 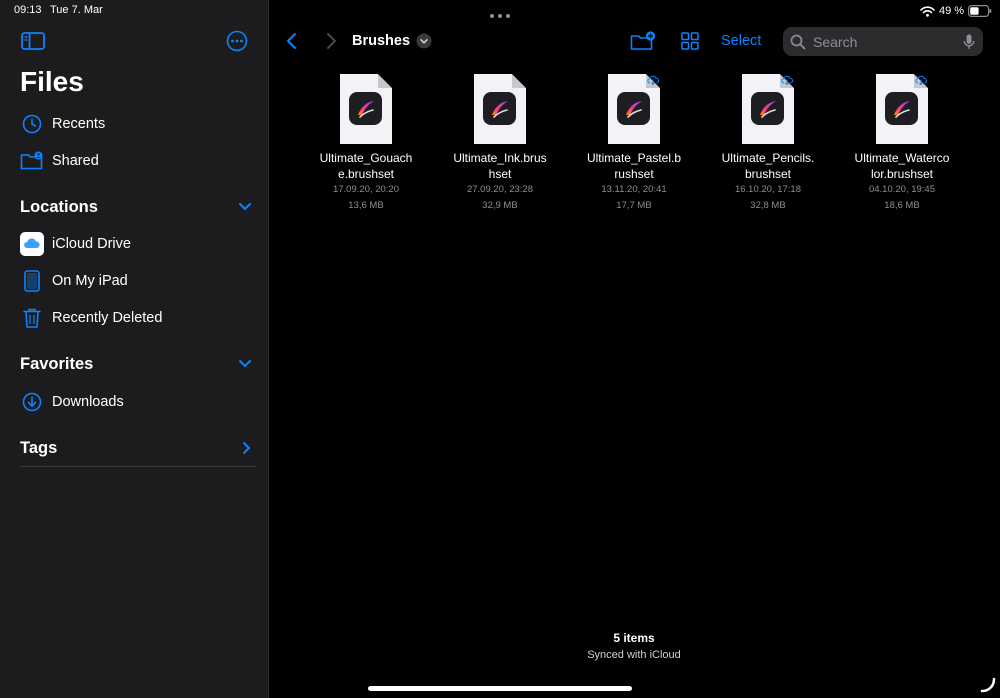 What do you see at coordinates (32, 244) in the screenshot?
I see `icloud-icon` at bounding box center [32, 244].